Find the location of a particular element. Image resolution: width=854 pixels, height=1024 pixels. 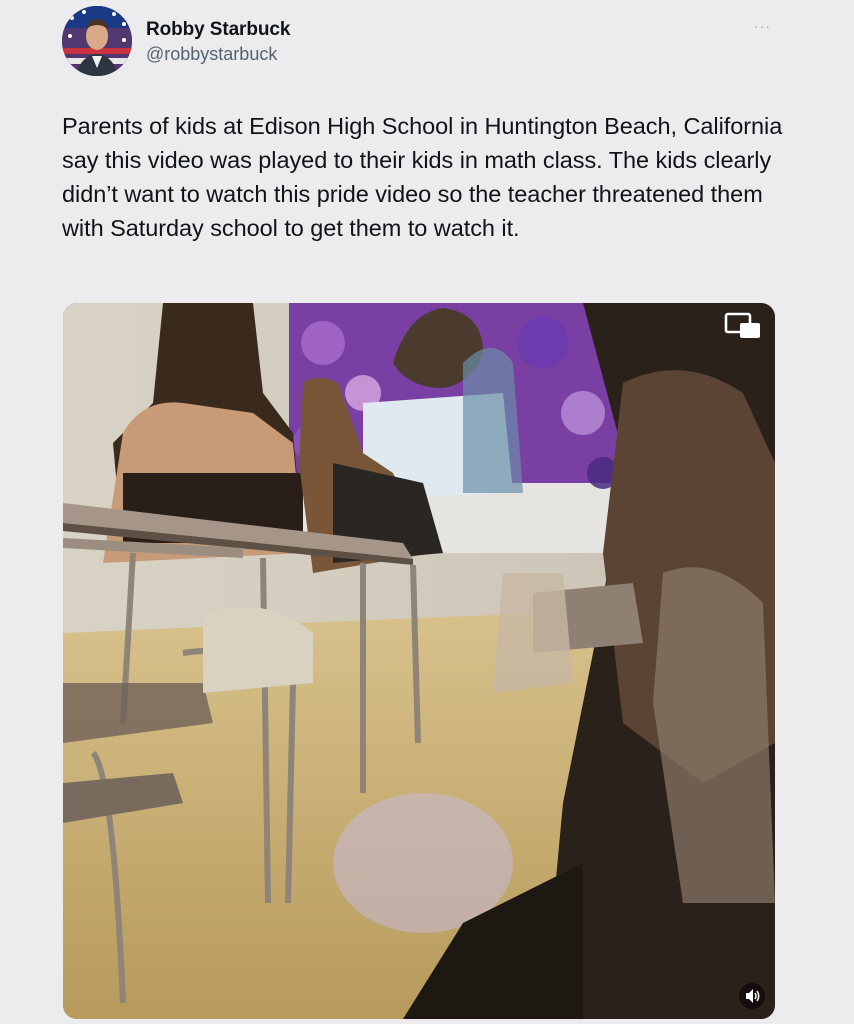

author-avatar is located at coordinates (97, 41).